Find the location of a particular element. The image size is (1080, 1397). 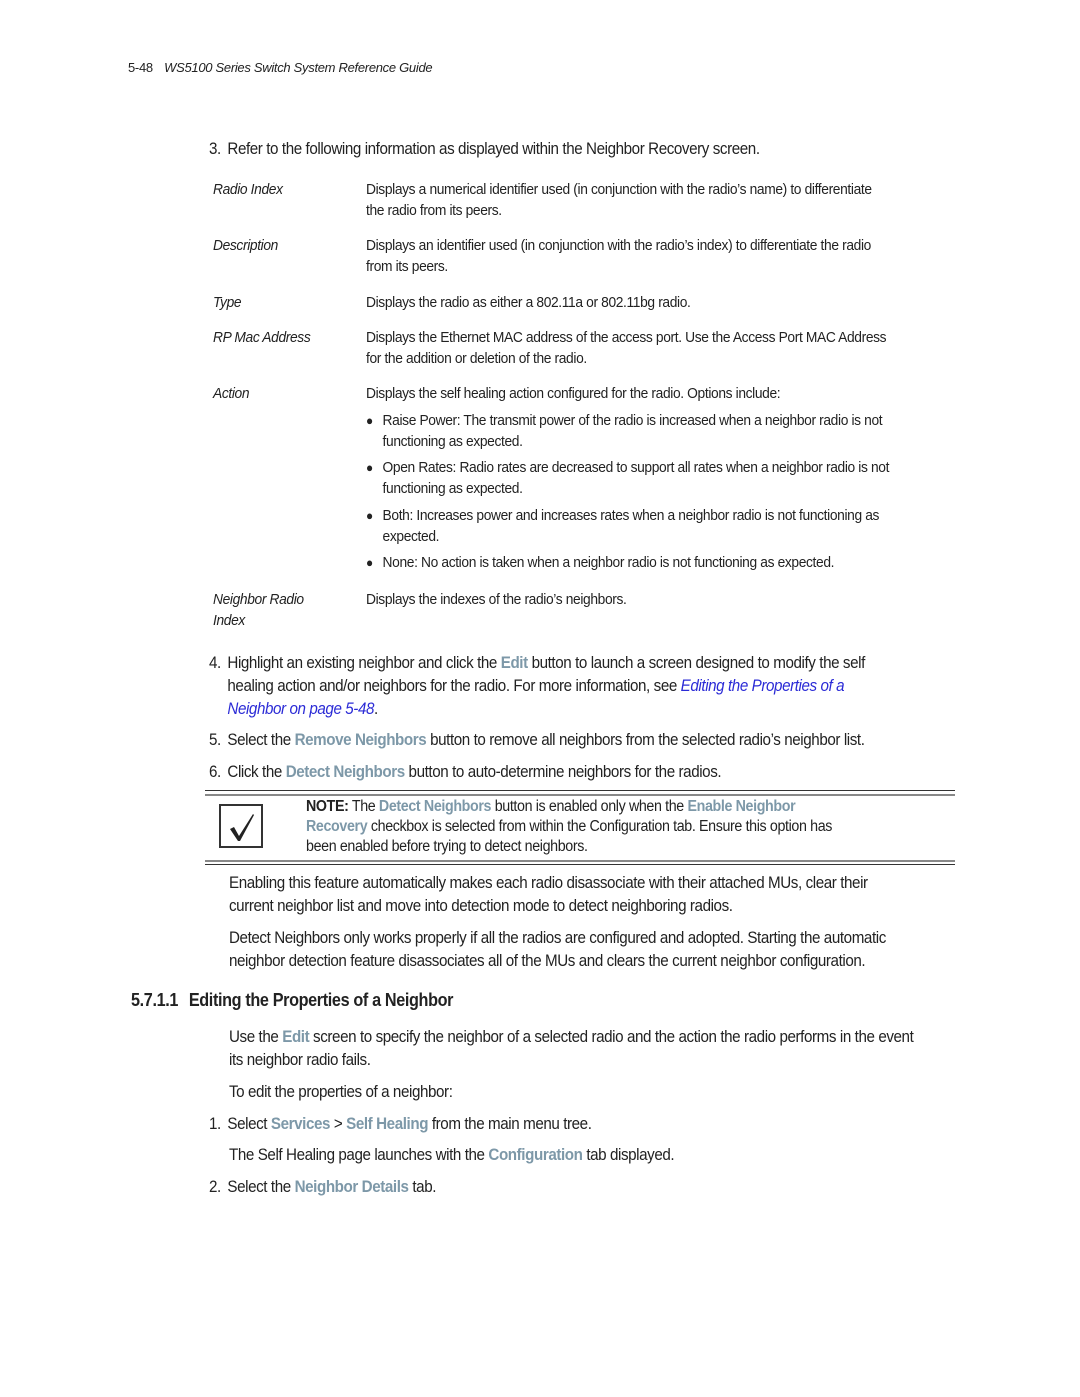

step-number: 2. is located at coordinates (215, 1187).